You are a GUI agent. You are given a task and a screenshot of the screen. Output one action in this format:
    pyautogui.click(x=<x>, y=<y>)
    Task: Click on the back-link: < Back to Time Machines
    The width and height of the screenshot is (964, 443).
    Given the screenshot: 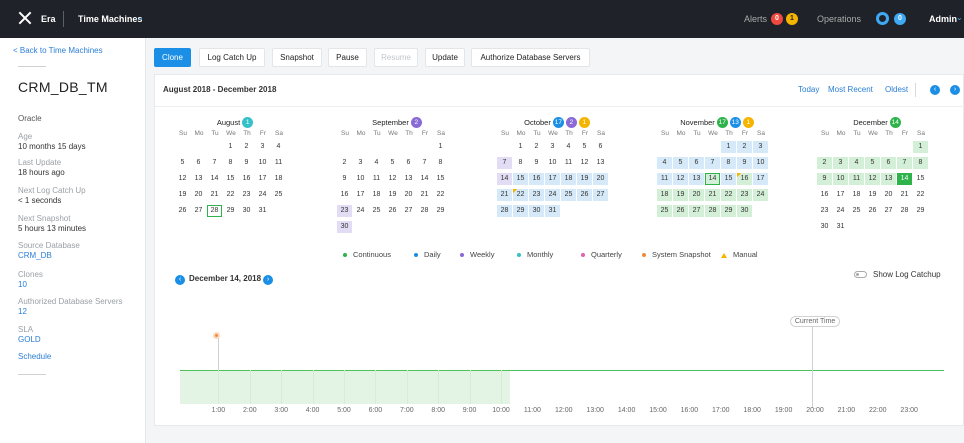 What is the action you would take?
    pyautogui.click(x=58, y=50)
    